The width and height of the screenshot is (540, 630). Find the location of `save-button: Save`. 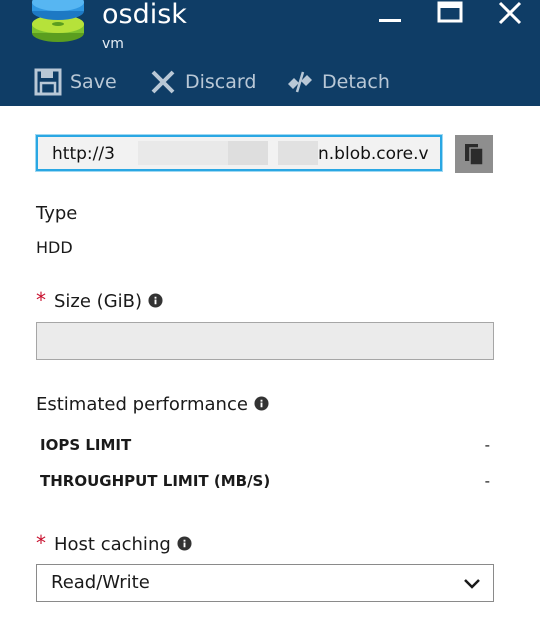

save-button: Save is located at coordinates (75, 82).